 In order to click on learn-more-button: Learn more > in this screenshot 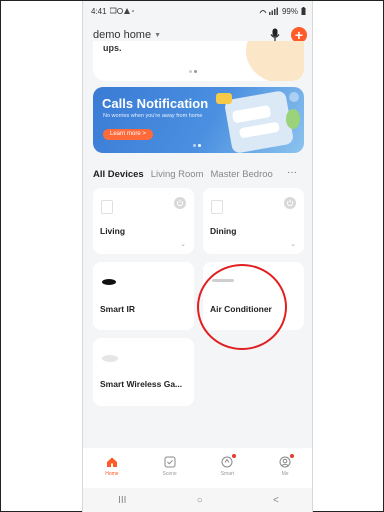, I will do `click(128, 134)`.